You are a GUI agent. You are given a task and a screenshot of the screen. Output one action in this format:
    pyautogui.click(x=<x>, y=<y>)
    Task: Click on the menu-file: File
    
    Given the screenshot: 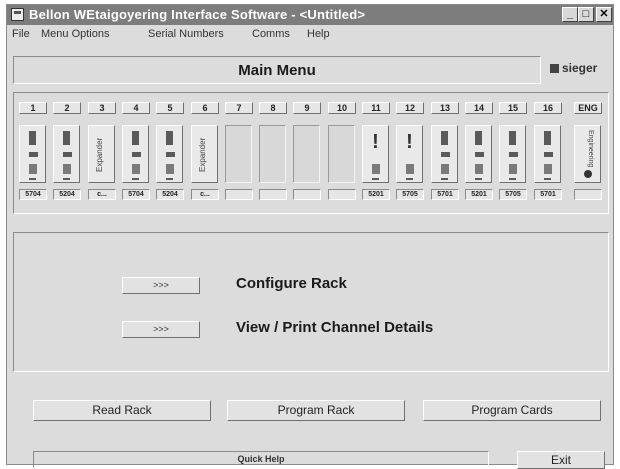 What is the action you would take?
    pyautogui.click(x=21, y=34)
    